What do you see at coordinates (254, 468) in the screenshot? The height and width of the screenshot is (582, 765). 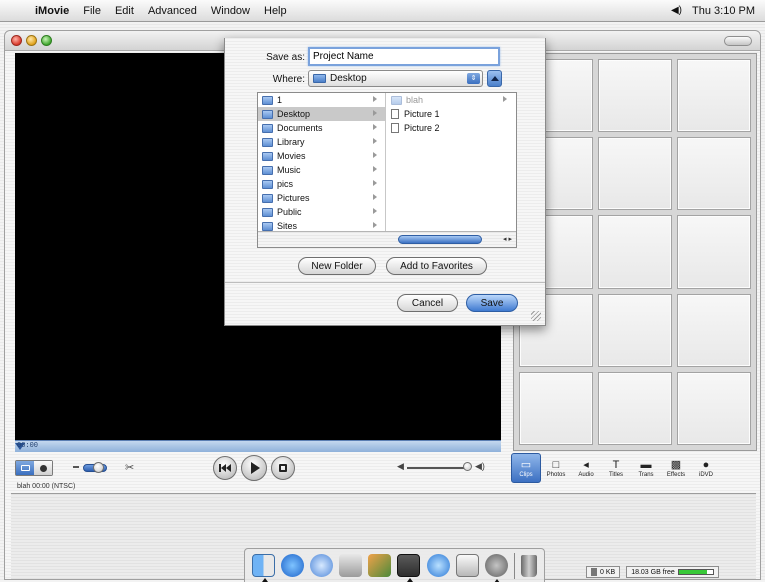 I see `play-button` at bounding box center [254, 468].